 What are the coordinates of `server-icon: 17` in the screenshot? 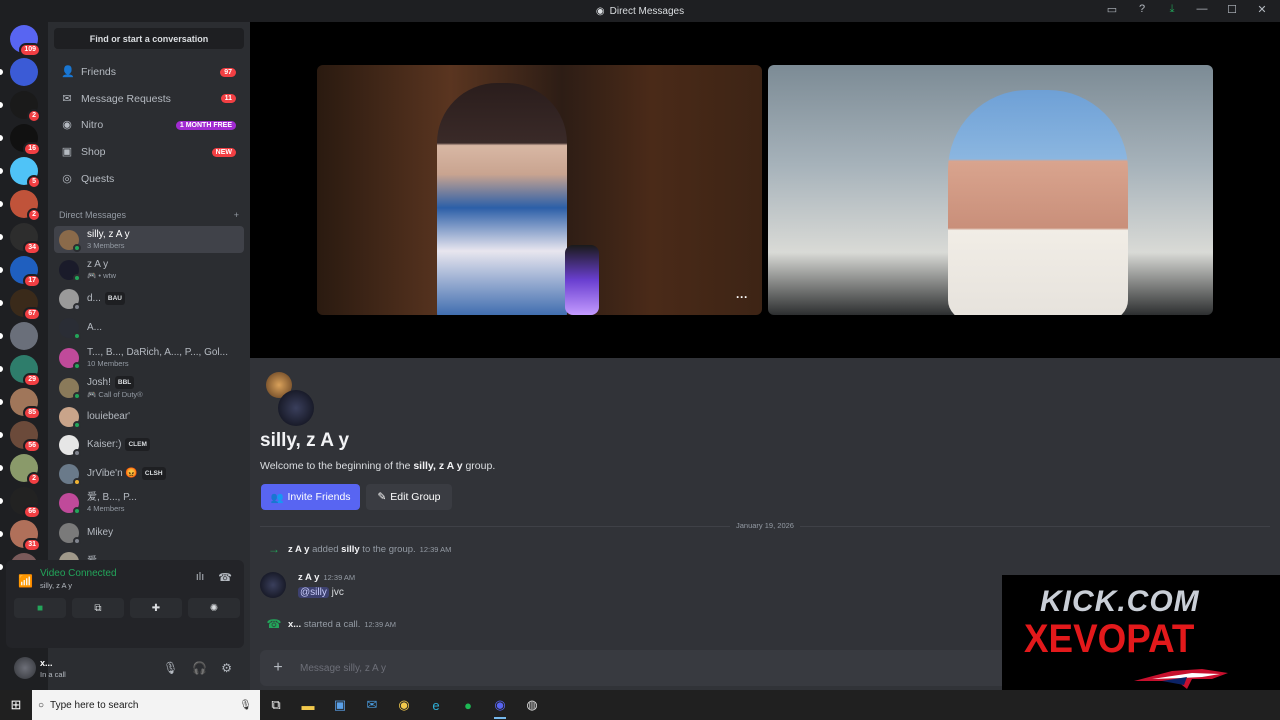 It's located at (25, 272).